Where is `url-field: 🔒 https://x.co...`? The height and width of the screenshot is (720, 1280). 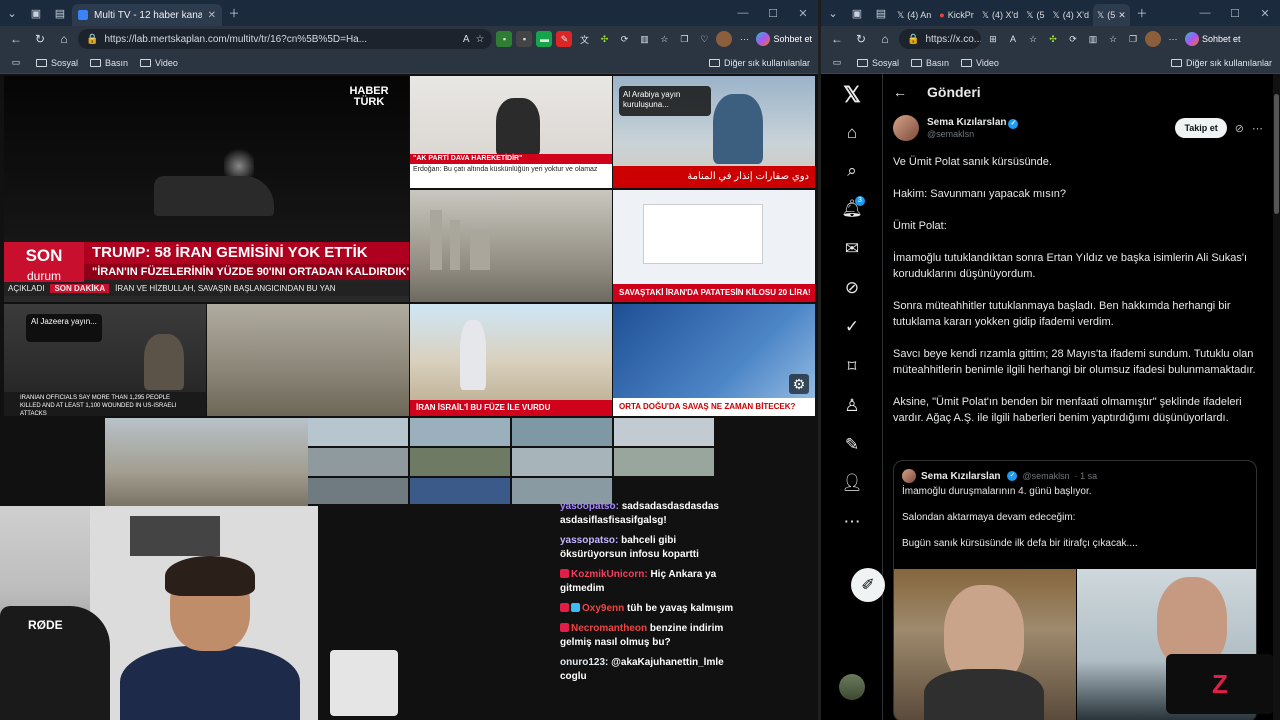 url-field: 🔒 https://x.co... is located at coordinates (940, 39).